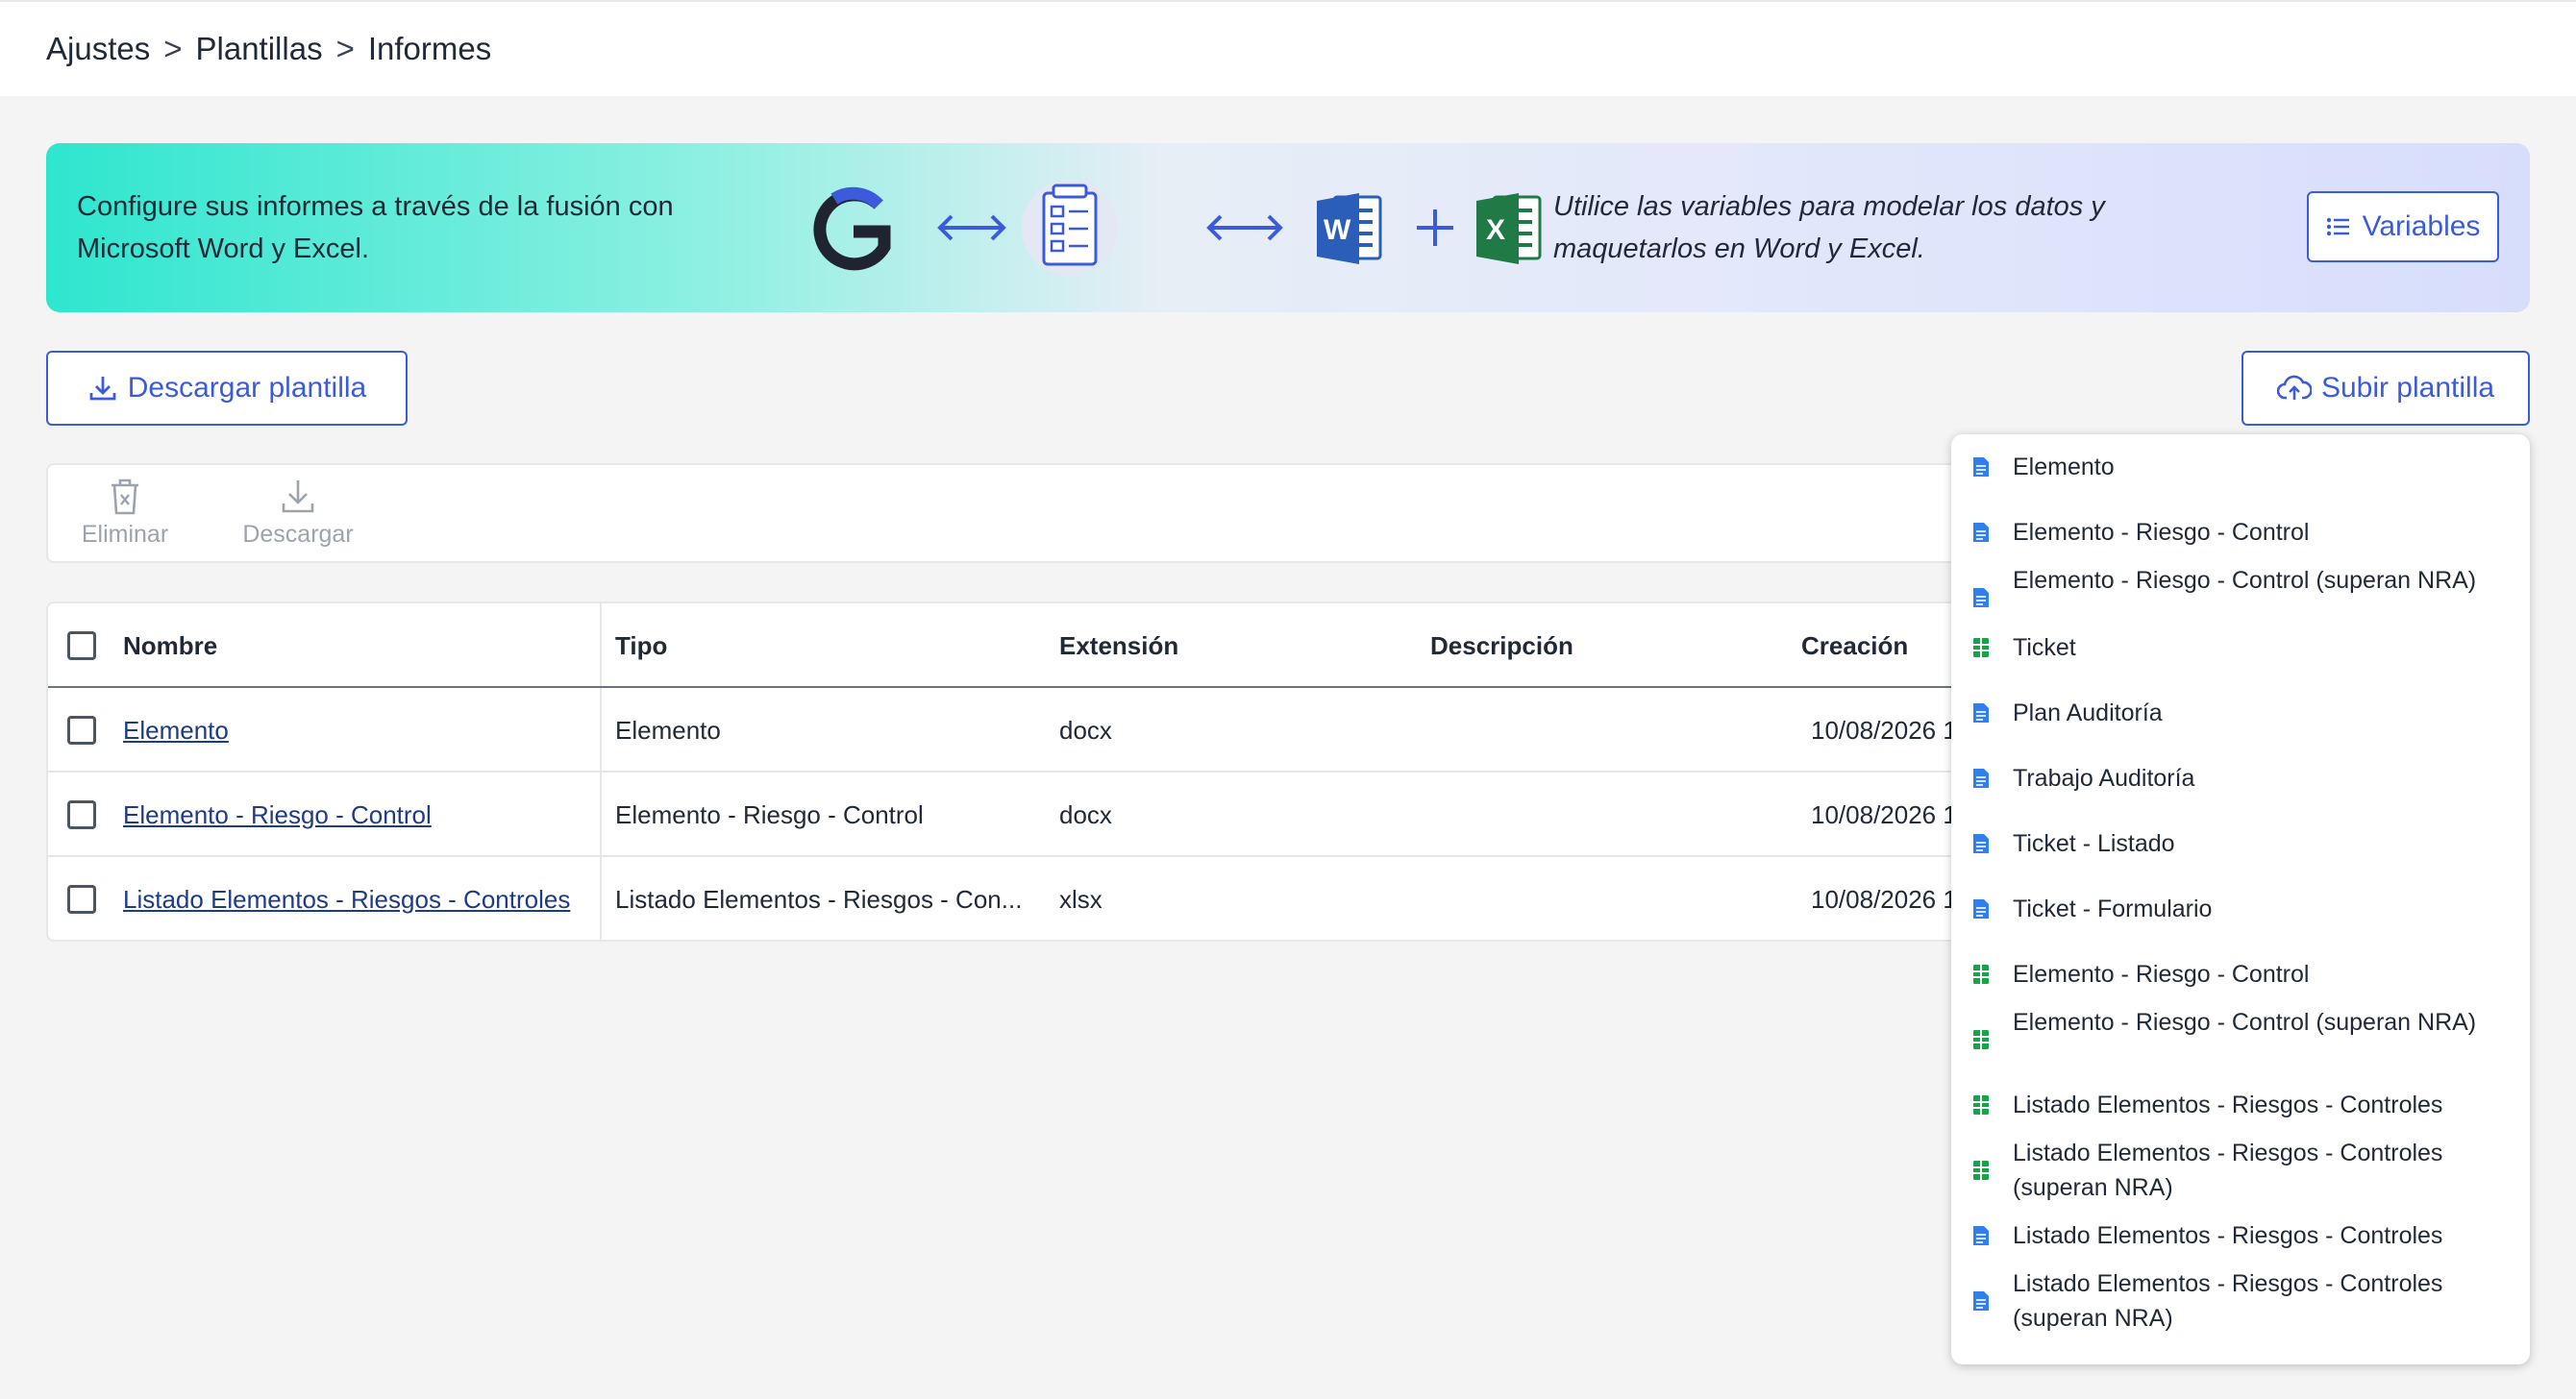 The image size is (2576, 1399). What do you see at coordinates (668, 730) in the screenshot?
I see `template-type: Elemento` at bounding box center [668, 730].